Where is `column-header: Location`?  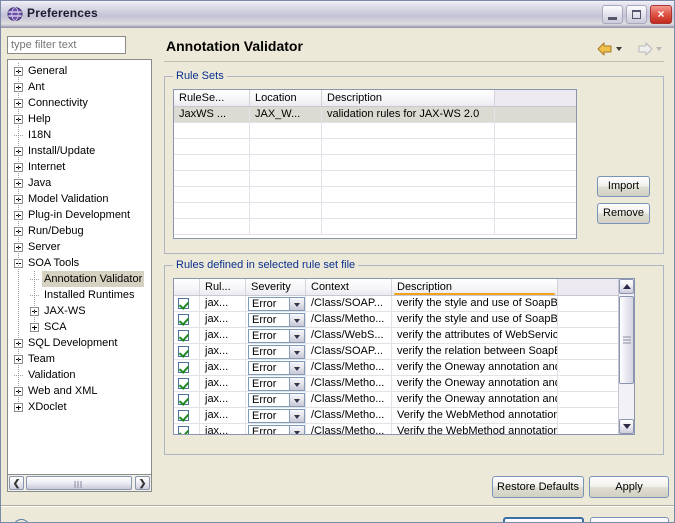
column-header: Location is located at coordinates (286, 98).